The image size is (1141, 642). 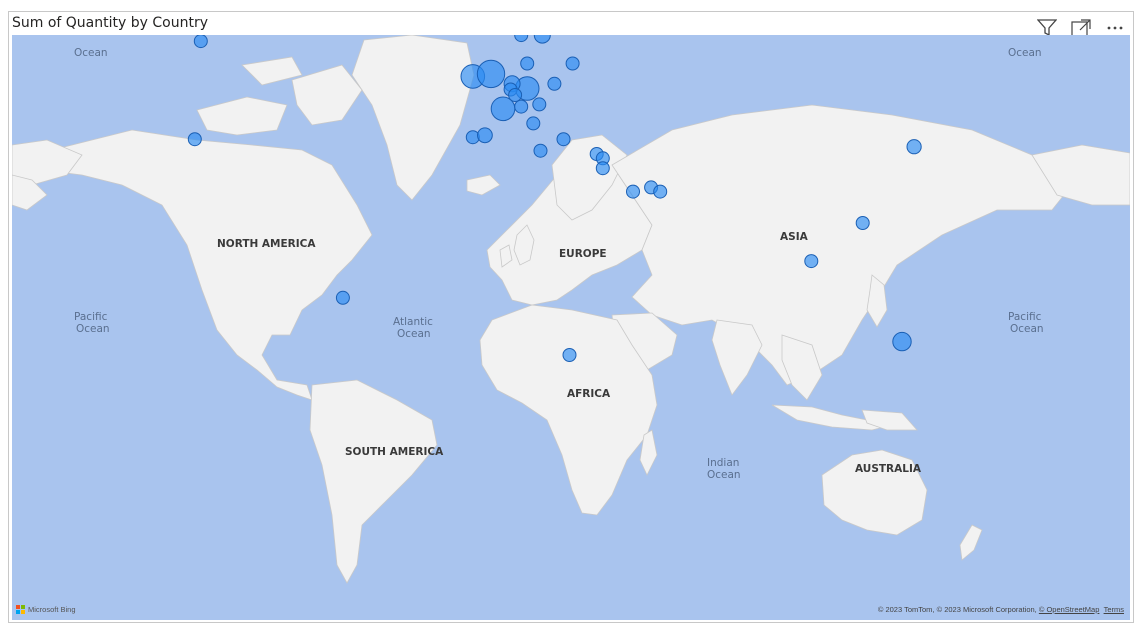 I want to click on label-atlantic-1: Atlantic, so click(x=413, y=322).